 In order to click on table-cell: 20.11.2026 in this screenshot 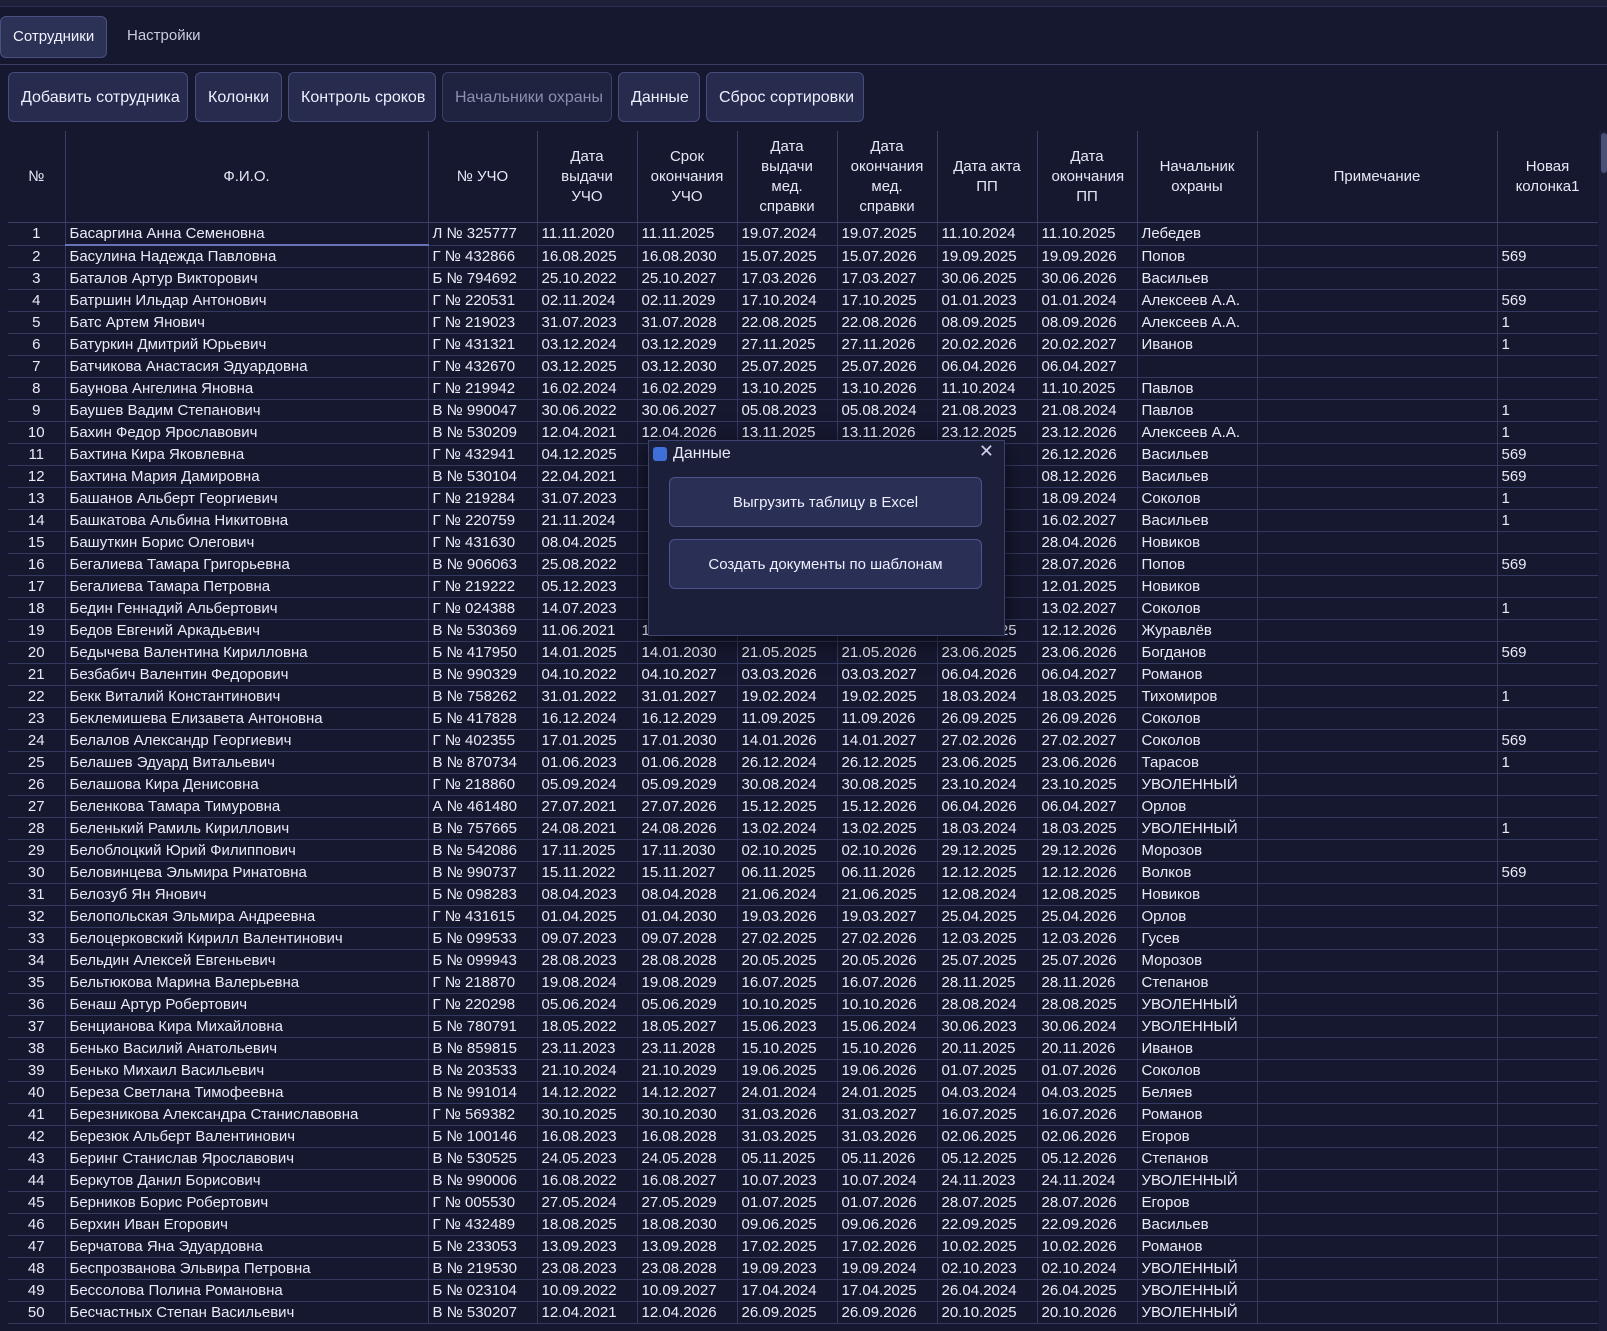, I will do `click(1087, 1048)`.